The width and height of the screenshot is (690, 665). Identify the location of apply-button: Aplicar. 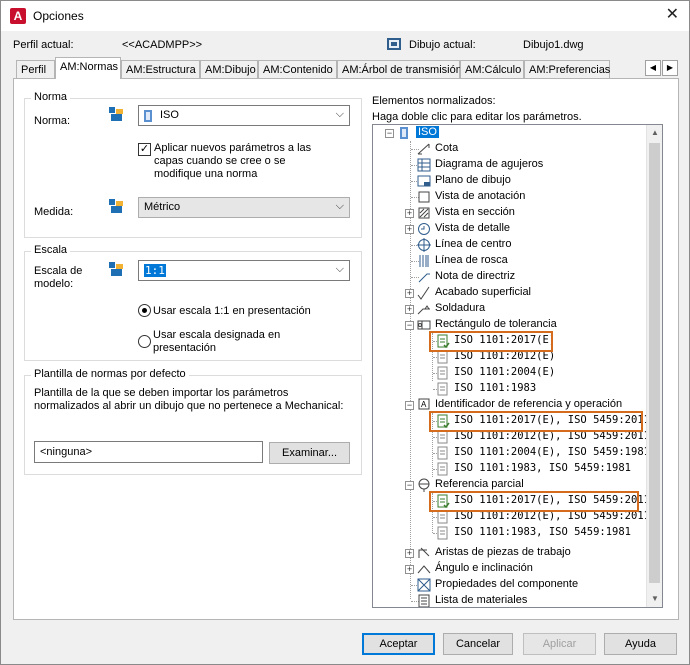
(559, 644).